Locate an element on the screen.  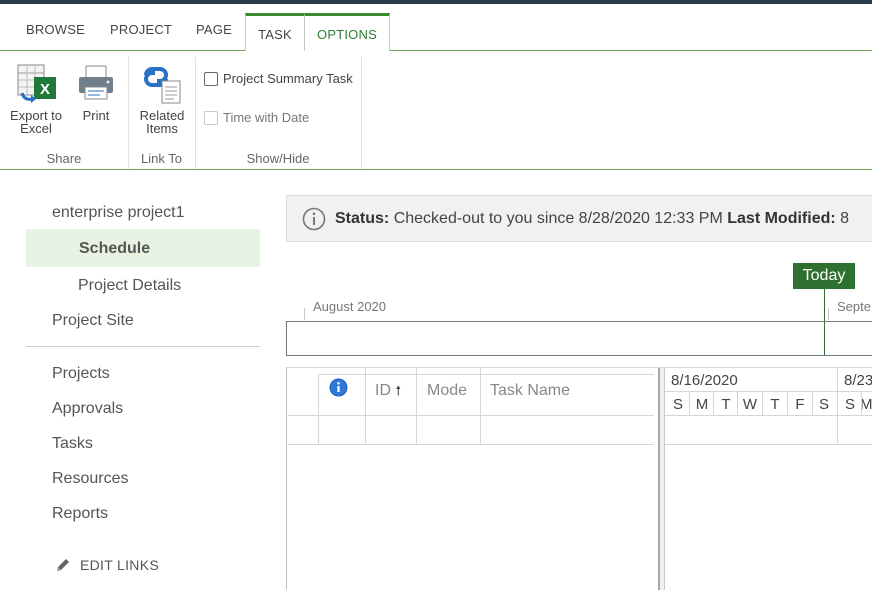
edit-links-button: EDIT LINKS is located at coordinates (106, 565).